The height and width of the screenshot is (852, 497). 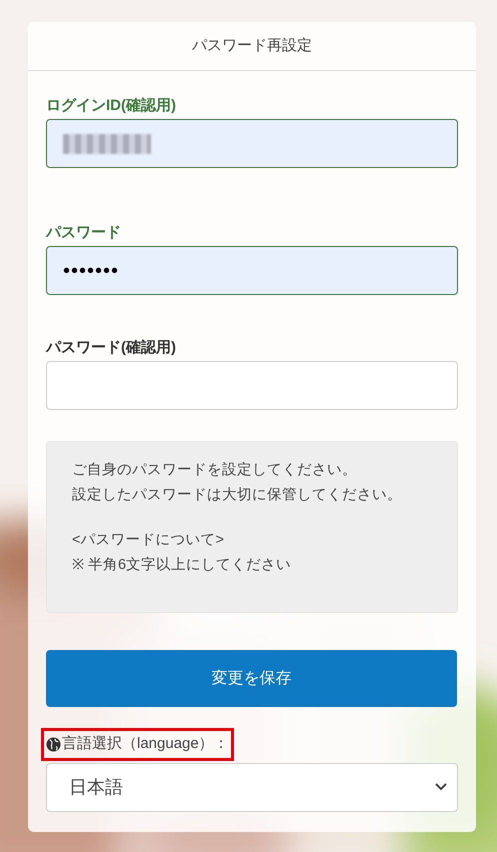 I want to click on chevron-down-icon, so click(x=441, y=787).